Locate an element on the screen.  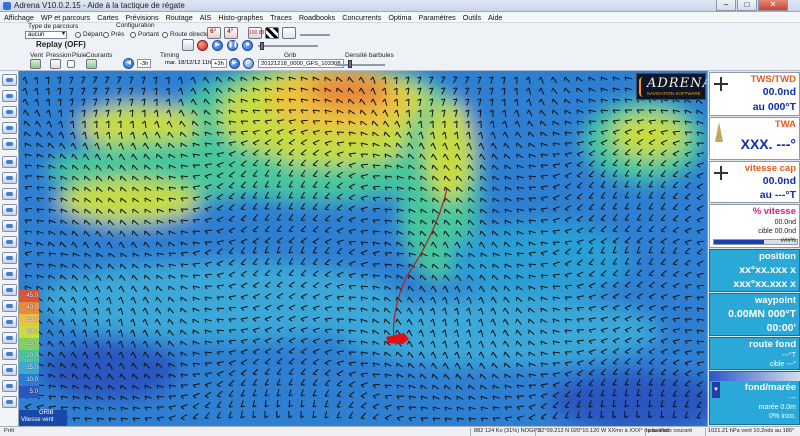
record-button is located at coordinates (202, 45).